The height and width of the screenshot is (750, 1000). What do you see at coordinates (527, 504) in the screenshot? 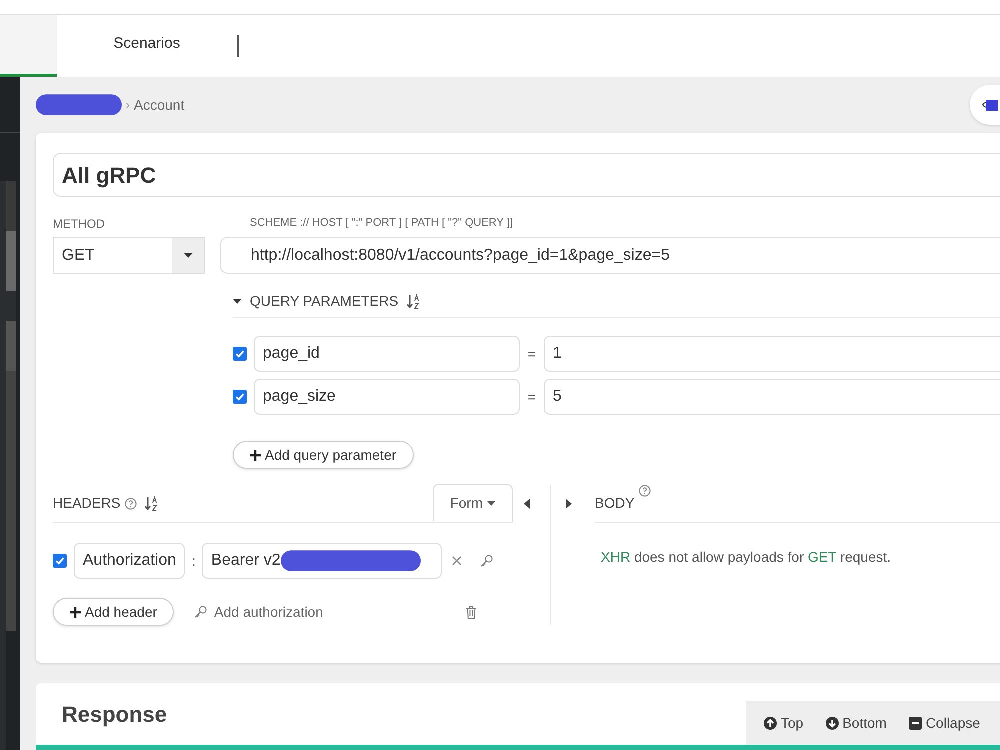
I see `arrow-left-icon` at bounding box center [527, 504].